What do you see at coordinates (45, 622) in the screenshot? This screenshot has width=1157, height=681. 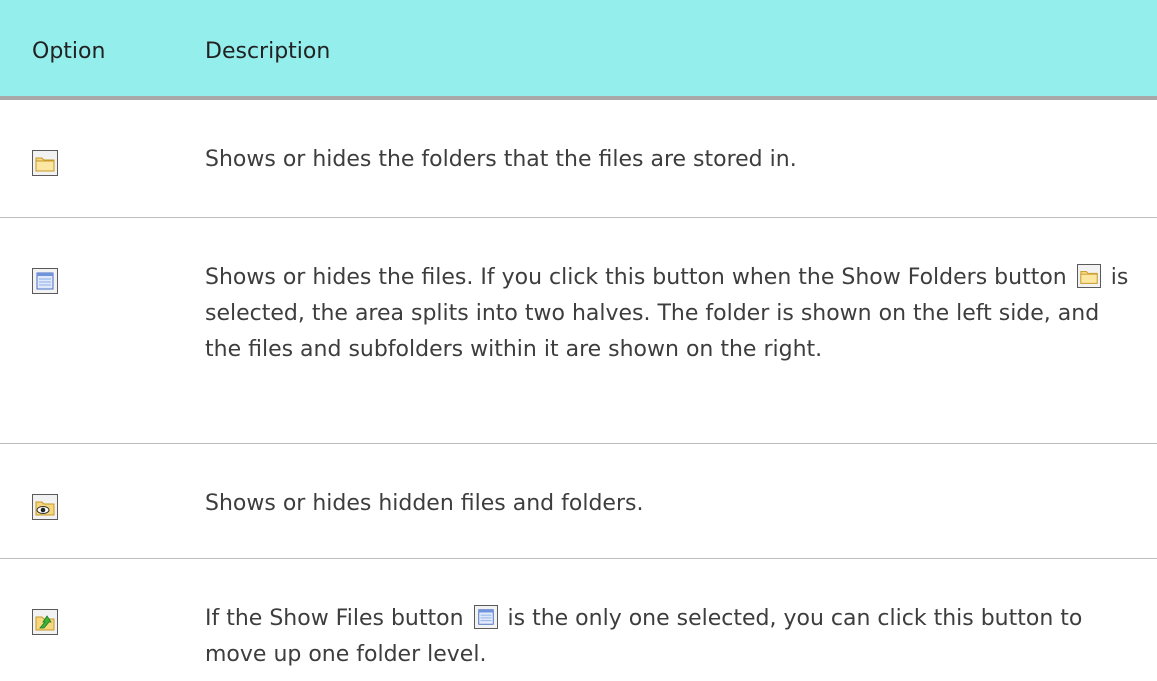 I see `up-one-level-icon` at bounding box center [45, 622].